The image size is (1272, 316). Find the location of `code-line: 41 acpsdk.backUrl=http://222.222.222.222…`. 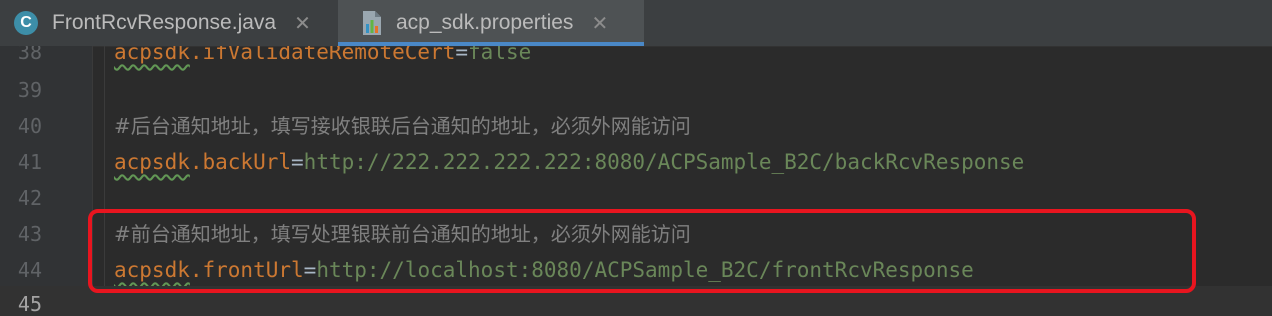

code-line: 41 acpsdk.backUrl=http://222.222.222.222… is located at coordinates (636, 162).